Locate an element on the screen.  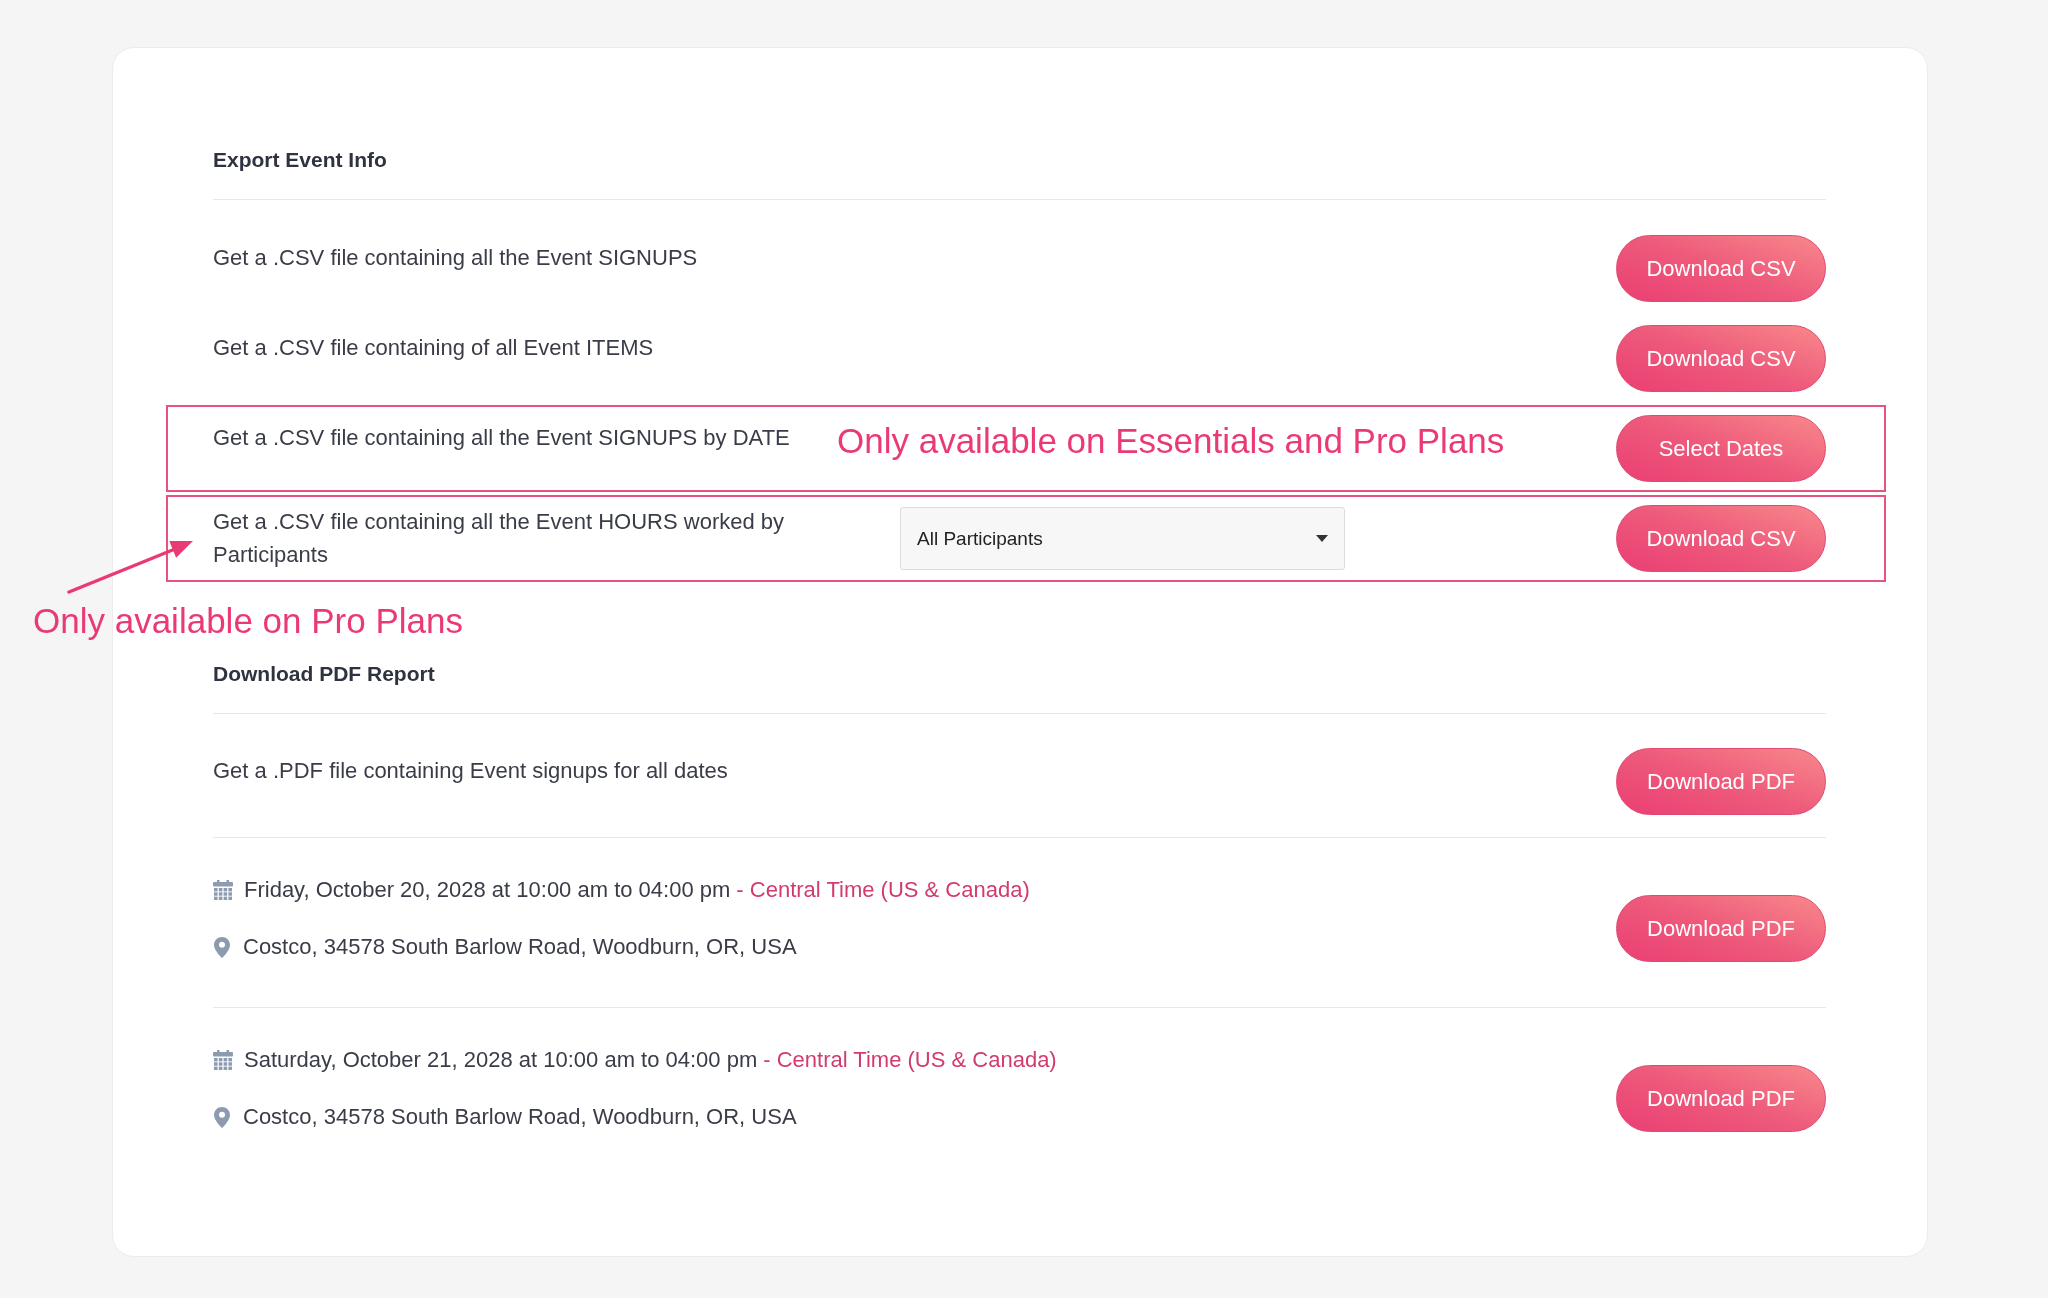
section-heading: Download PDF Report is located at coordinates (324, 673).